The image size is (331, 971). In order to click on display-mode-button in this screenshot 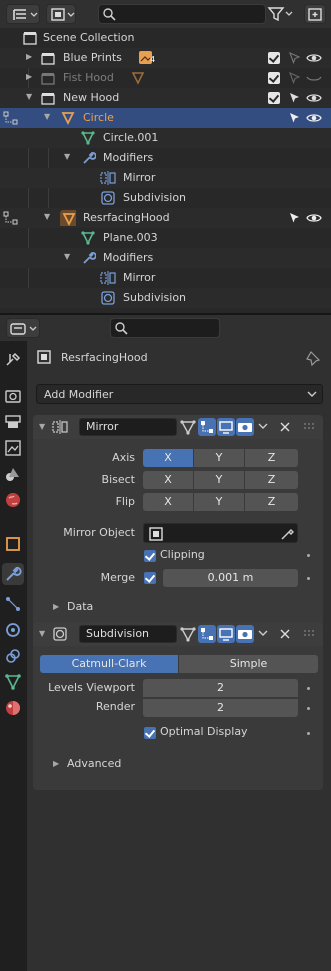, I will do `click(61, 14)`.